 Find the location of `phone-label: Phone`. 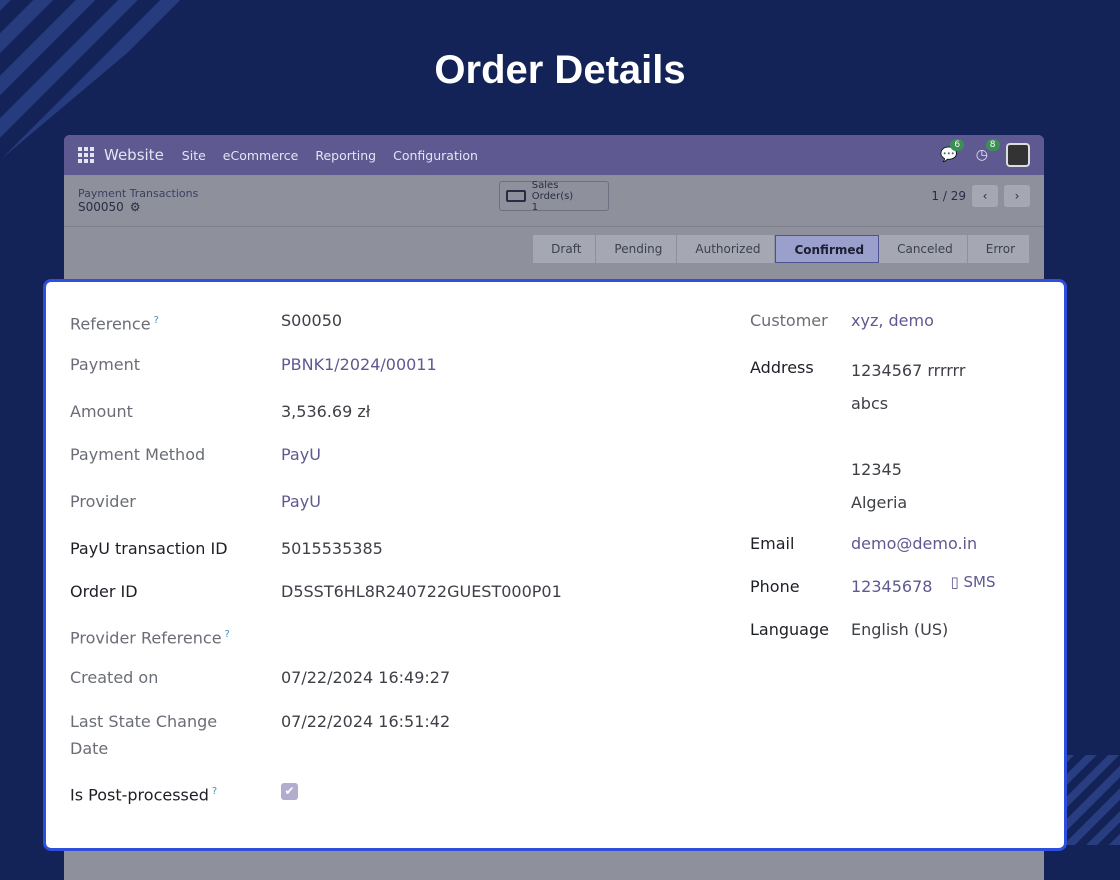

phone-label: Phone is located at coordinates (775, 586).